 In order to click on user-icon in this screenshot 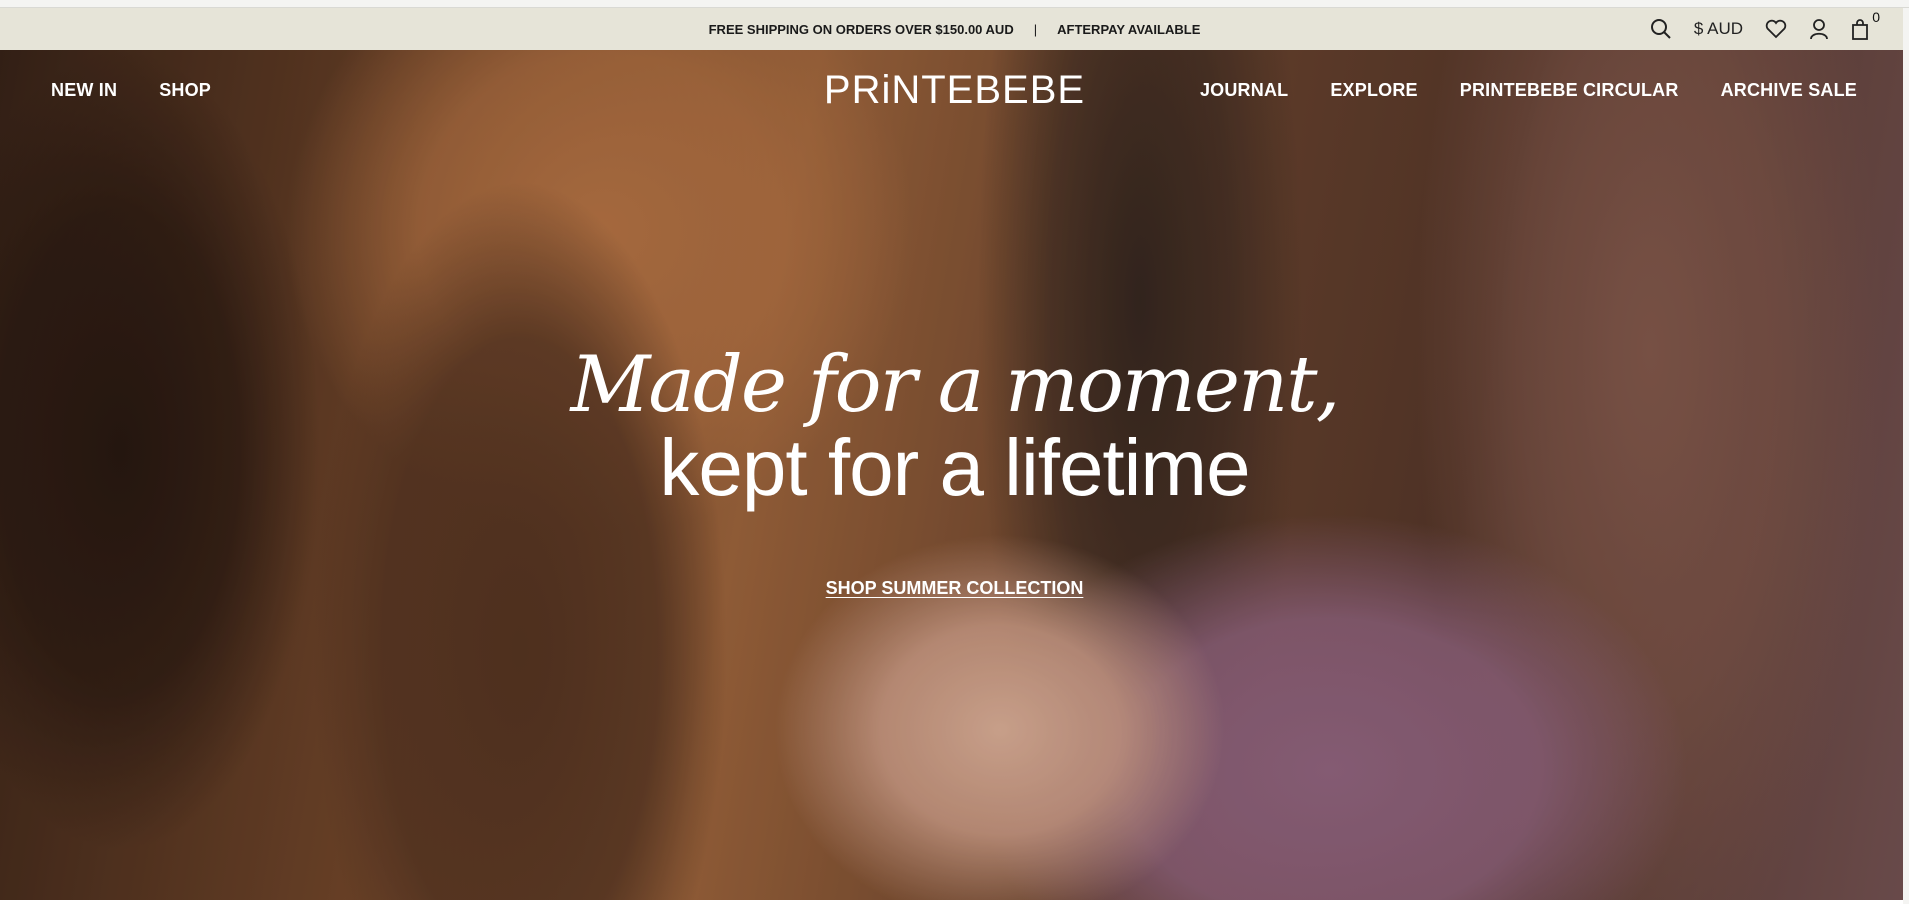, I will do `click(1819, 29)`.